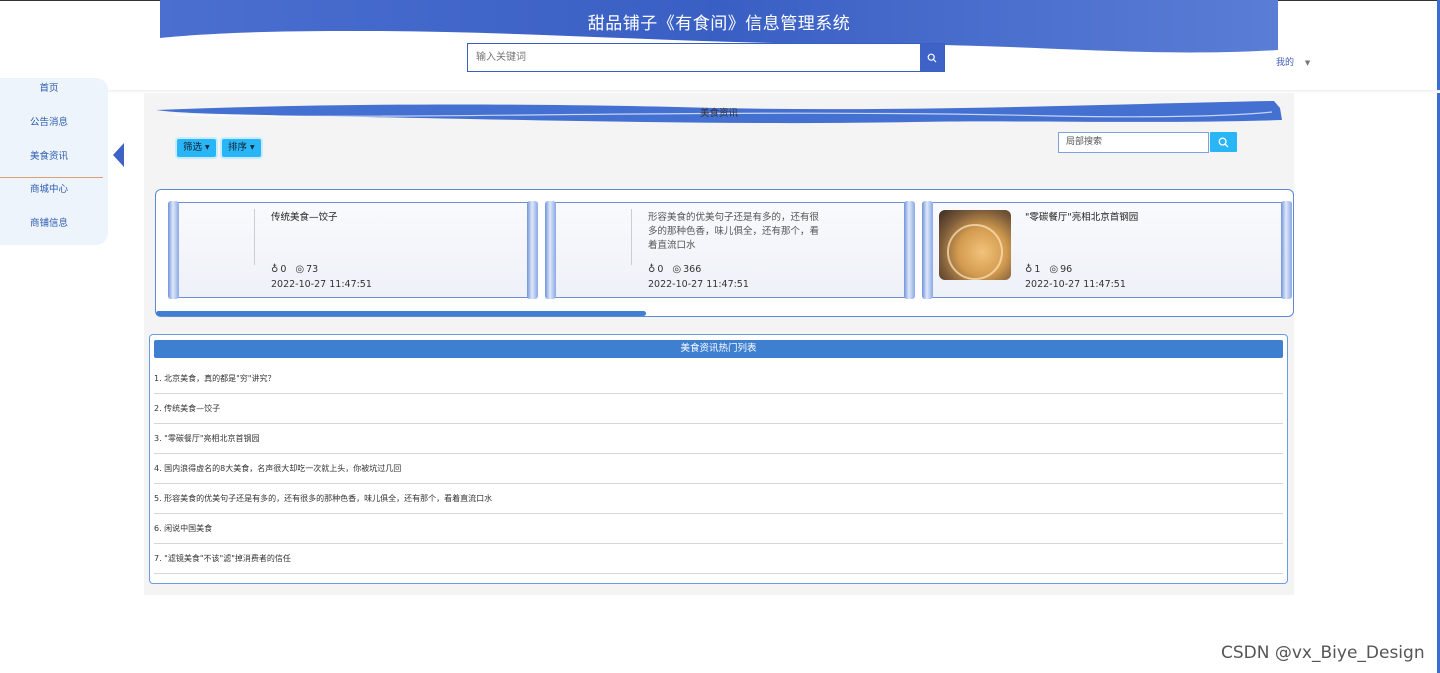 The image size is (1440, 673). I want to click on watermark-text: CSDN @vx_Biye_Design, so click(1323, 653).